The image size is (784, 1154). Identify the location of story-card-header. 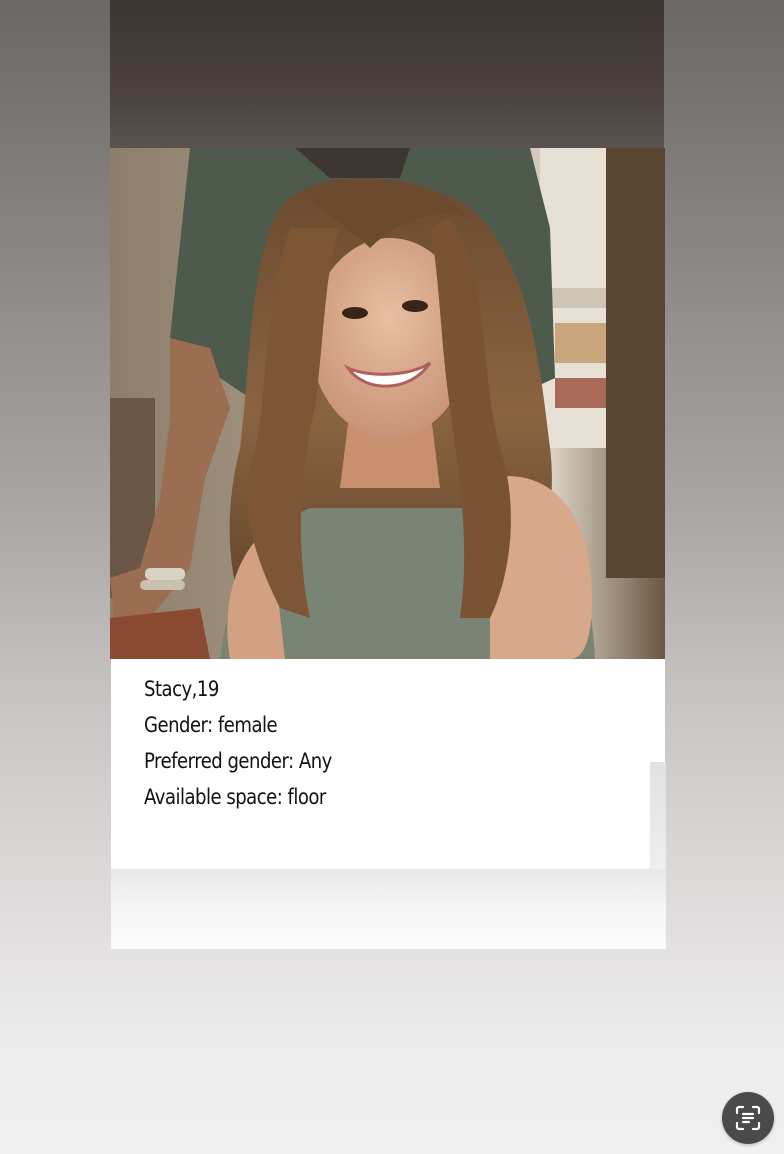
(387, 75).